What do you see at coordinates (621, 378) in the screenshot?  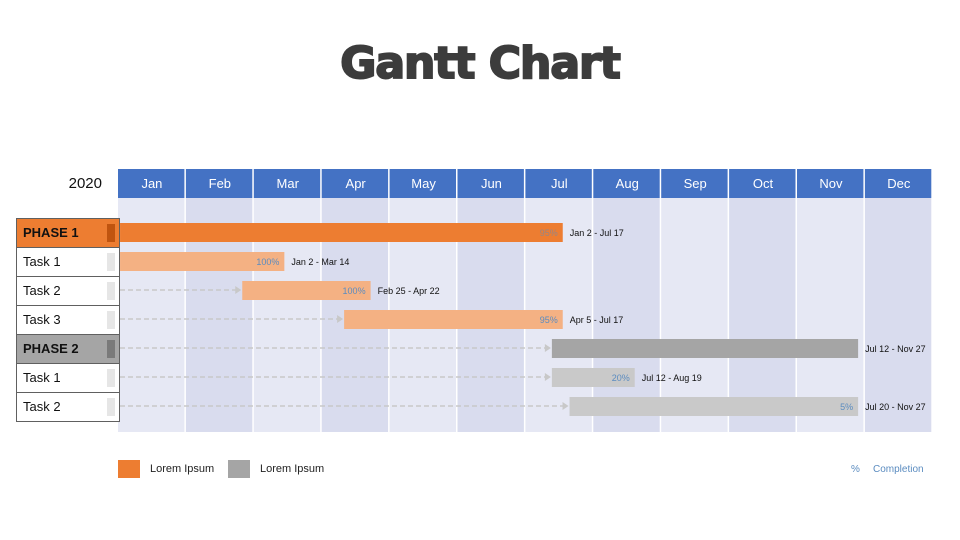 I see `bar-percent-label: 20%` at bounding box center [621, 378].